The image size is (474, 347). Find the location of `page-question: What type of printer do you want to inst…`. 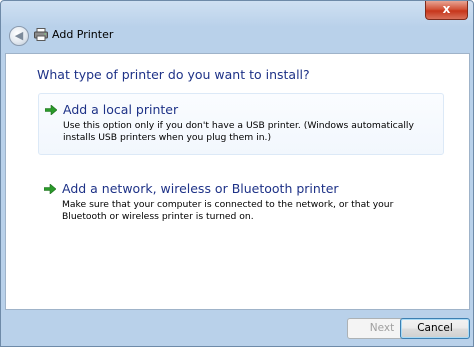

page-question: What type of printer do you want to inst… is located at coordinates (173, 74).